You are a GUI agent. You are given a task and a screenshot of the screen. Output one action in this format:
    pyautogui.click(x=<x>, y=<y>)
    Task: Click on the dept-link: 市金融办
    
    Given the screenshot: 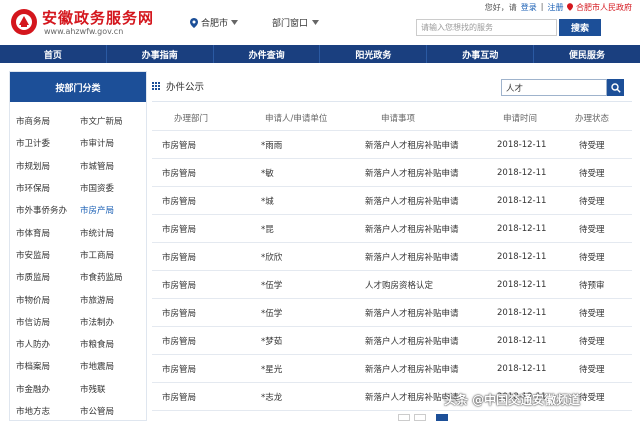 What is the action you would take?
    pyautogui.click(x=48, y=389)
    